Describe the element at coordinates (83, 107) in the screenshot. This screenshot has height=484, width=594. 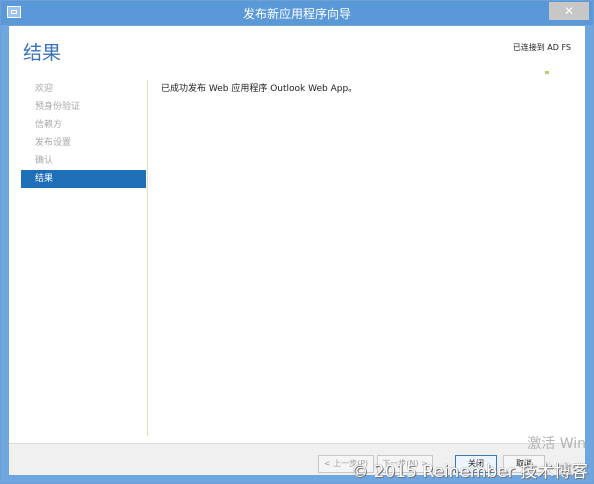
I see `nav-step-preauth: 预身份验证` at that location.